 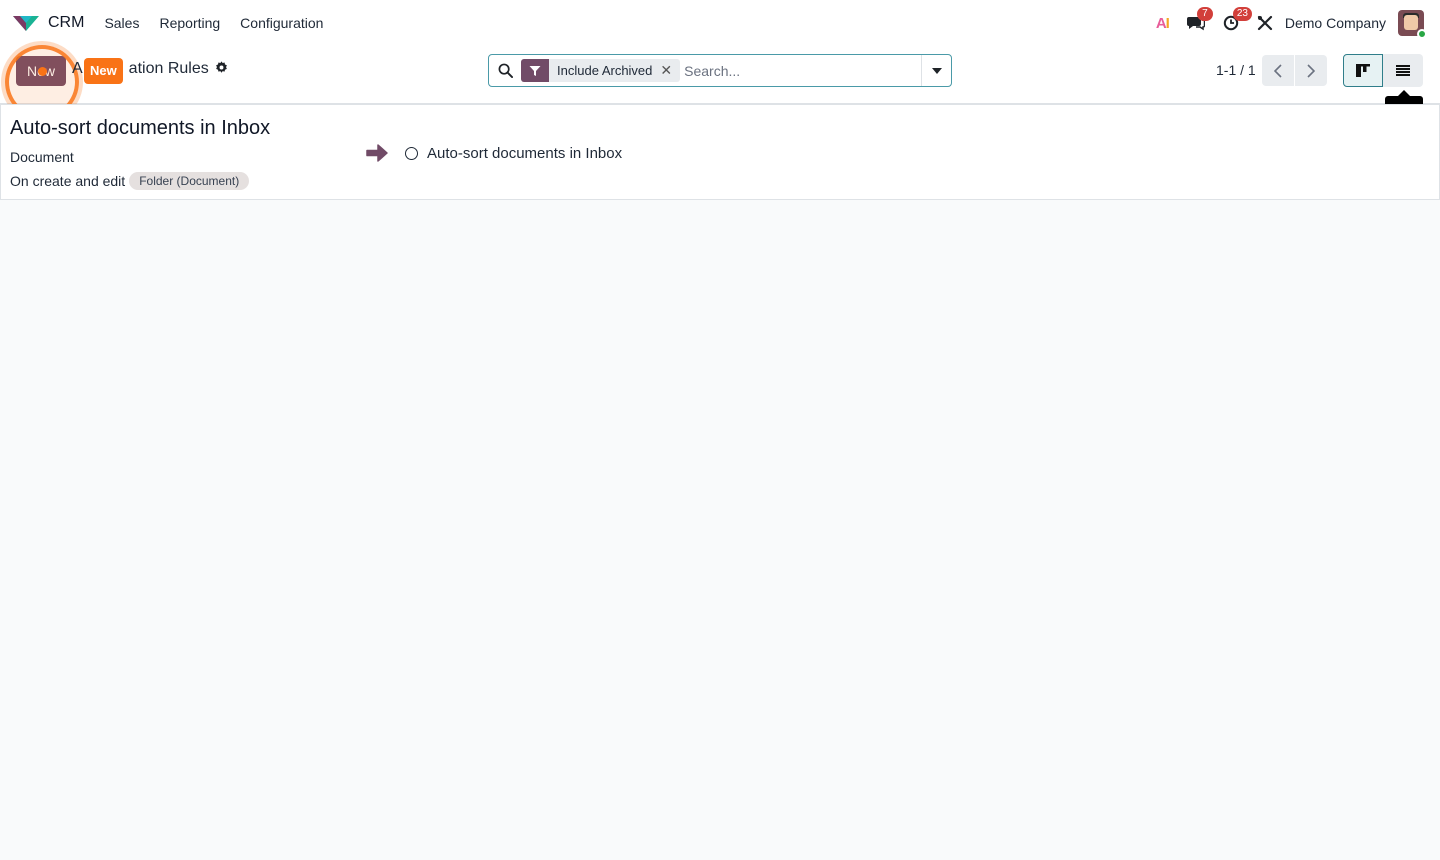 I want to click on search-options-toggle, so click(x=936, y=70).